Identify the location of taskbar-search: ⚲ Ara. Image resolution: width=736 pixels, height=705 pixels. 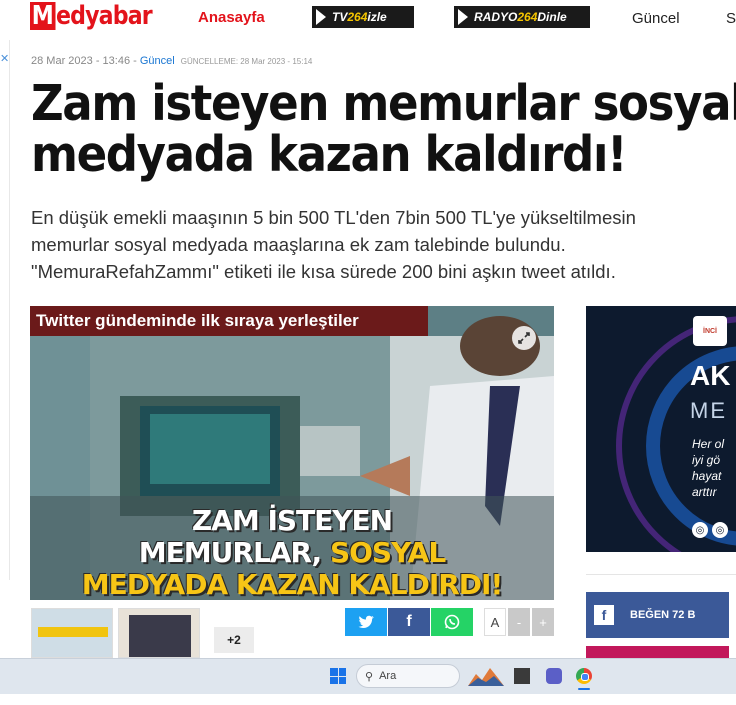
(408, 676).